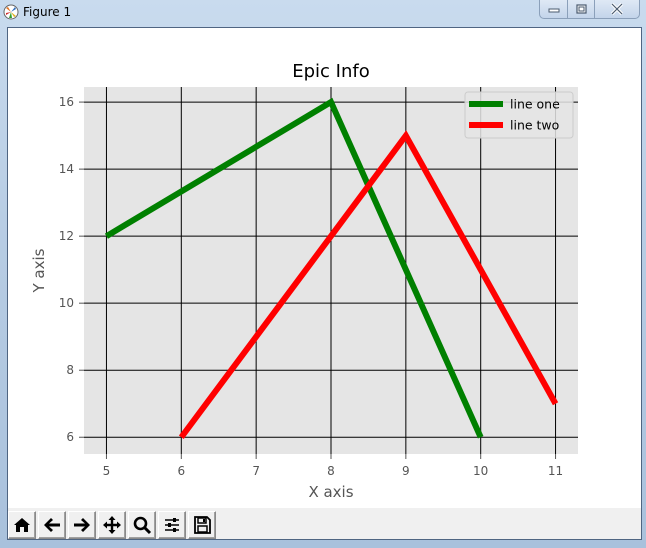  What do you see at coordinates (535, 104) in the screenshot?
I see `legend-label: line one` at bounding box center [535, 104].